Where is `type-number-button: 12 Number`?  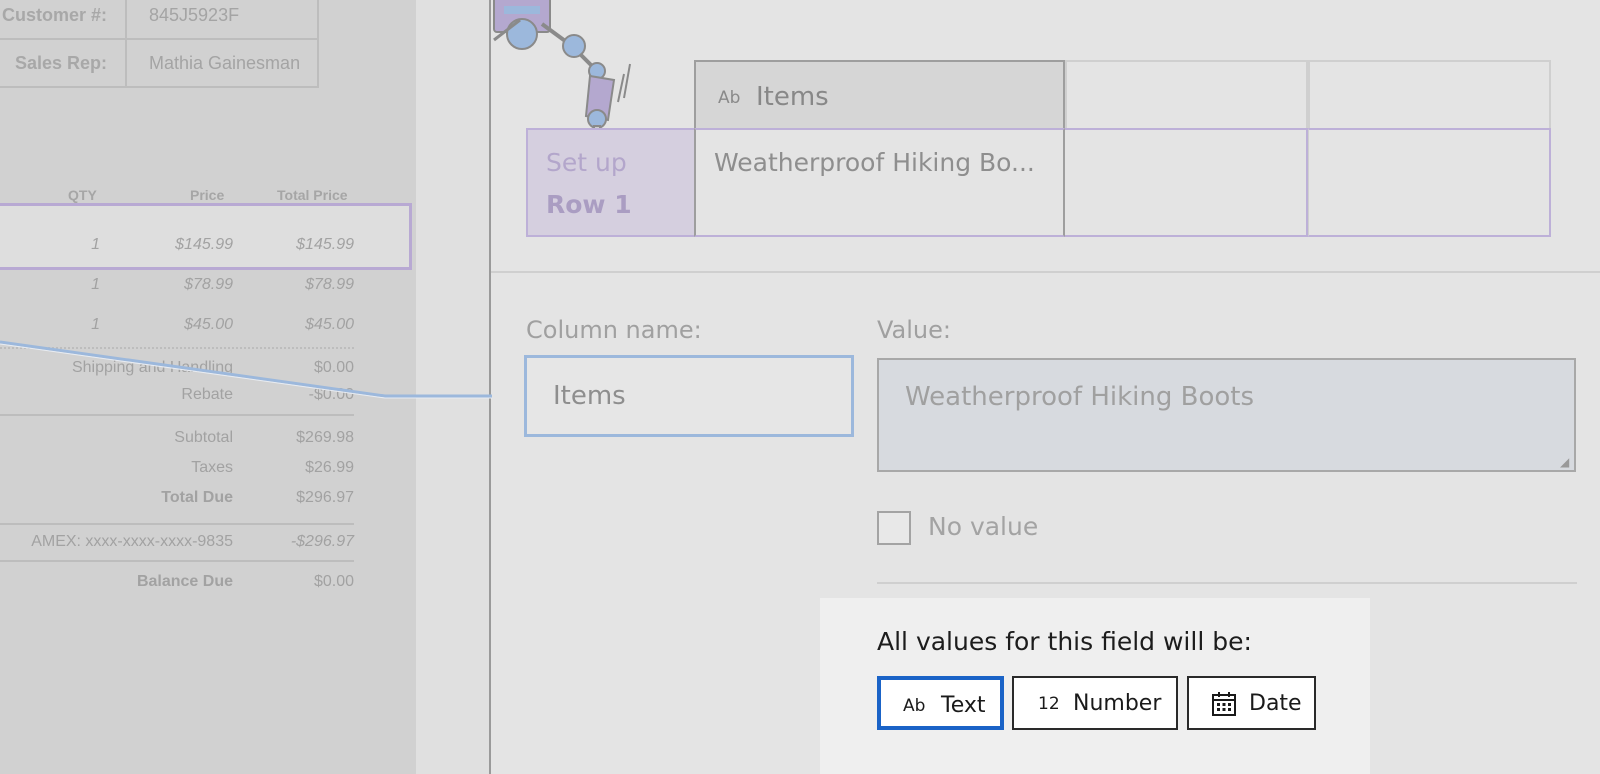
type-number-button: 12 Number is located at coordinates (1095, 703).